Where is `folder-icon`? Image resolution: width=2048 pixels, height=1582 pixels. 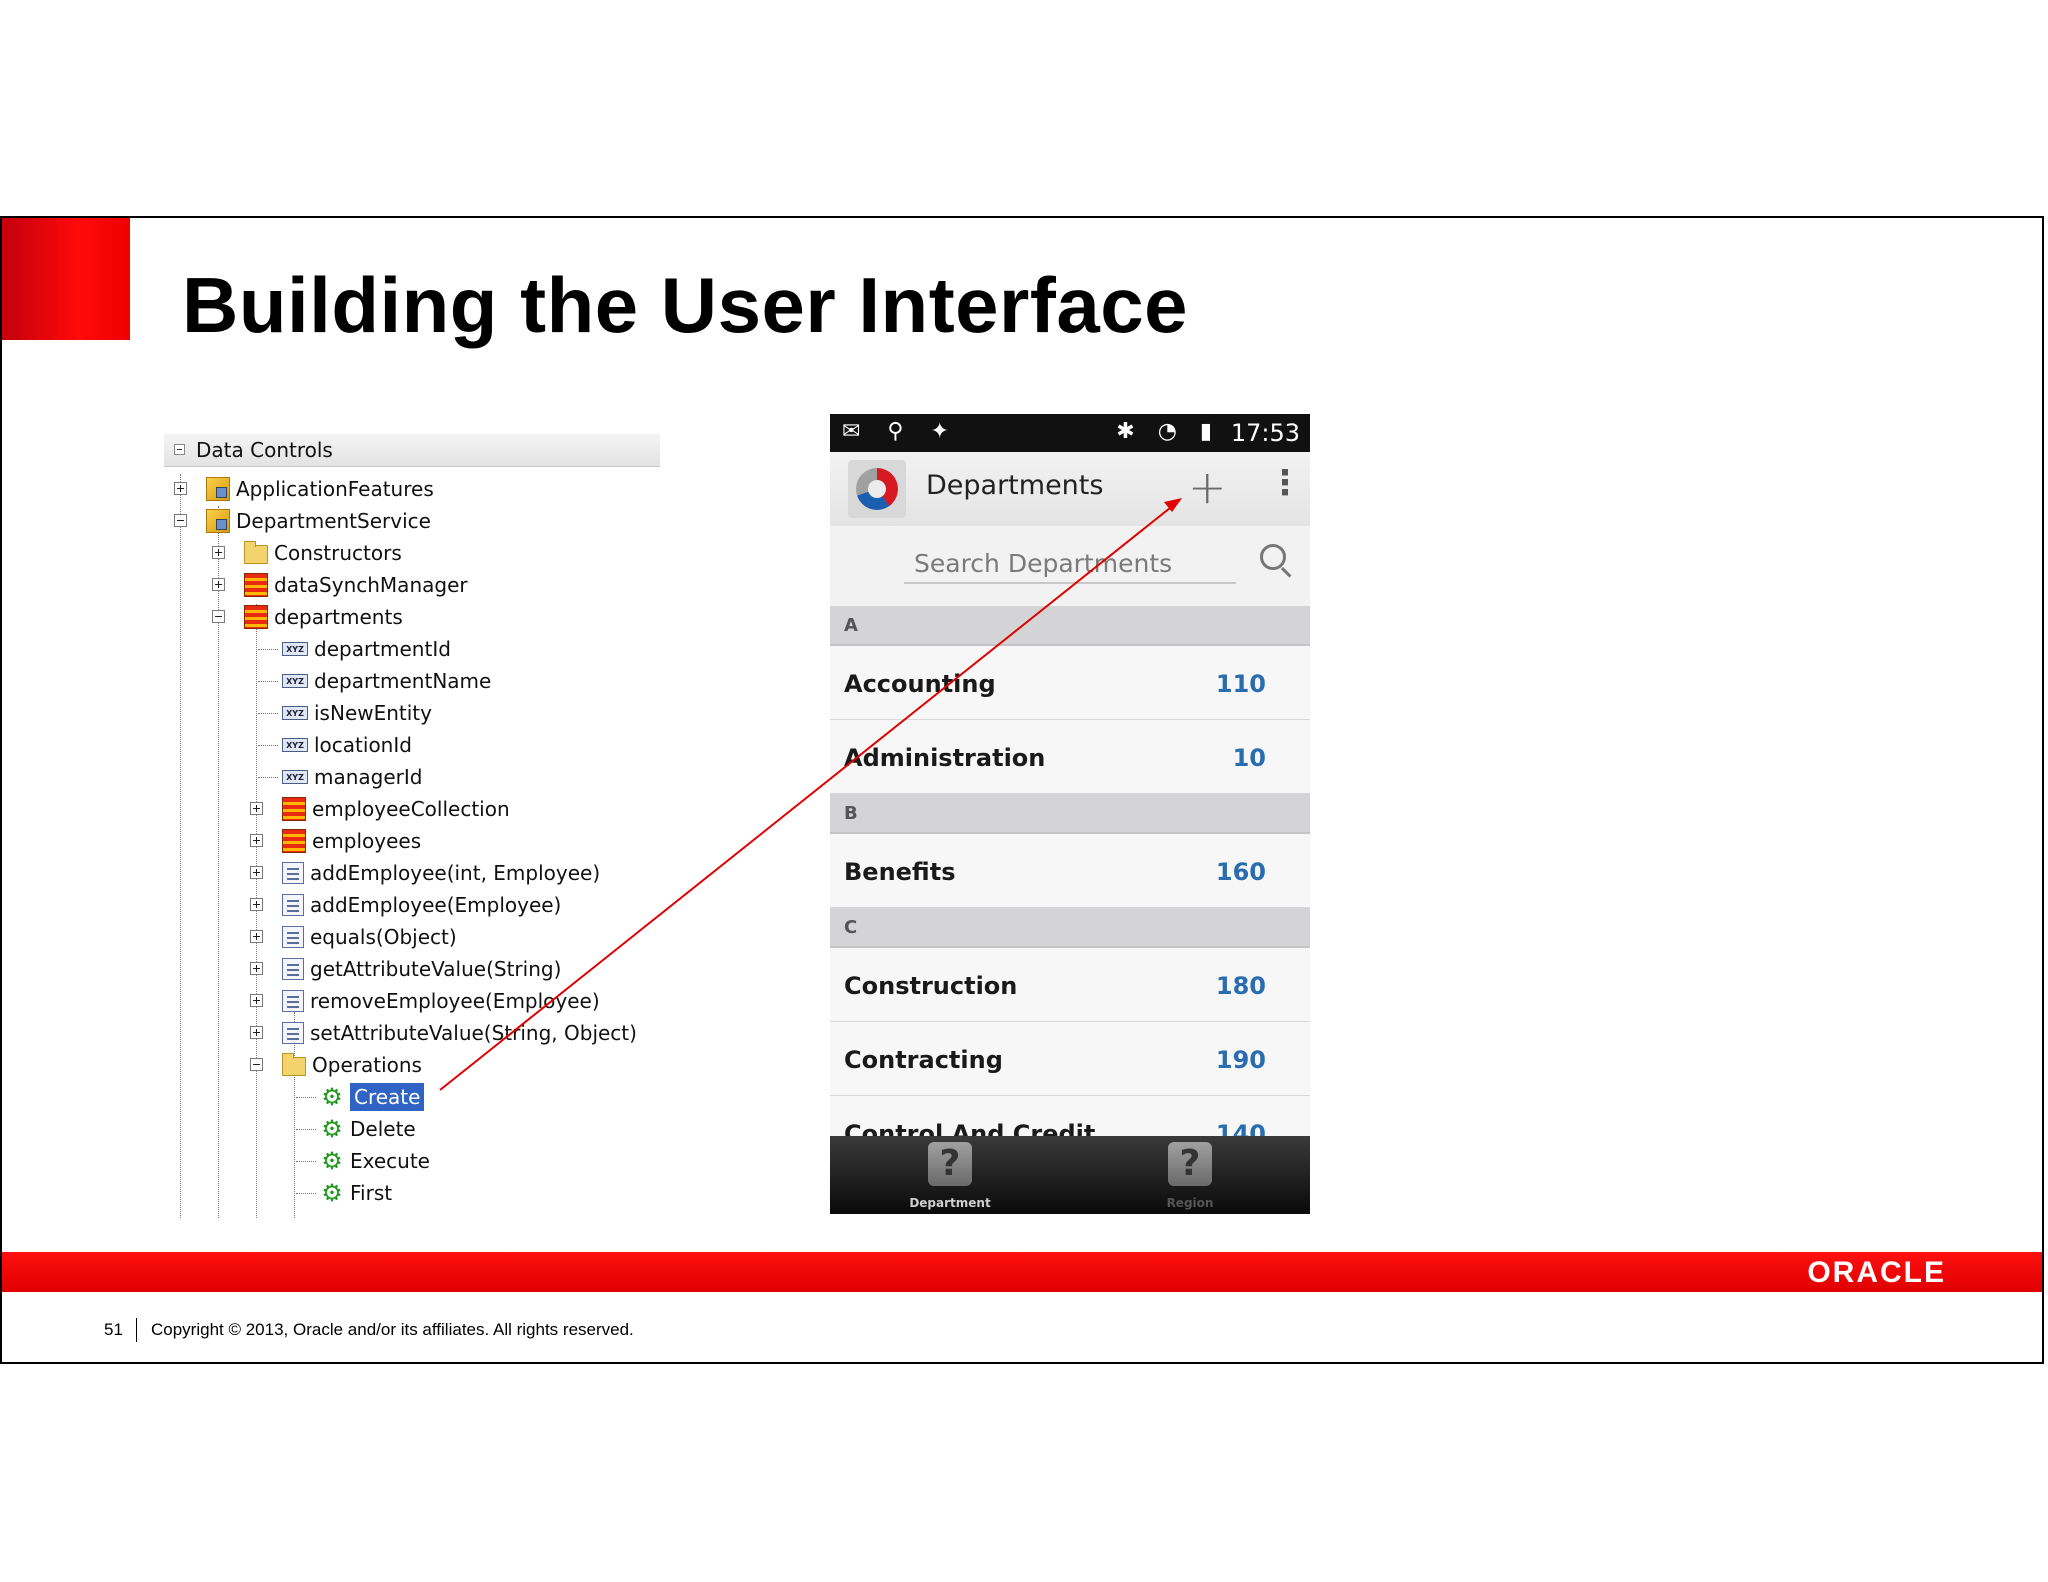 folder-icon is located at coordinates (294, 1064).